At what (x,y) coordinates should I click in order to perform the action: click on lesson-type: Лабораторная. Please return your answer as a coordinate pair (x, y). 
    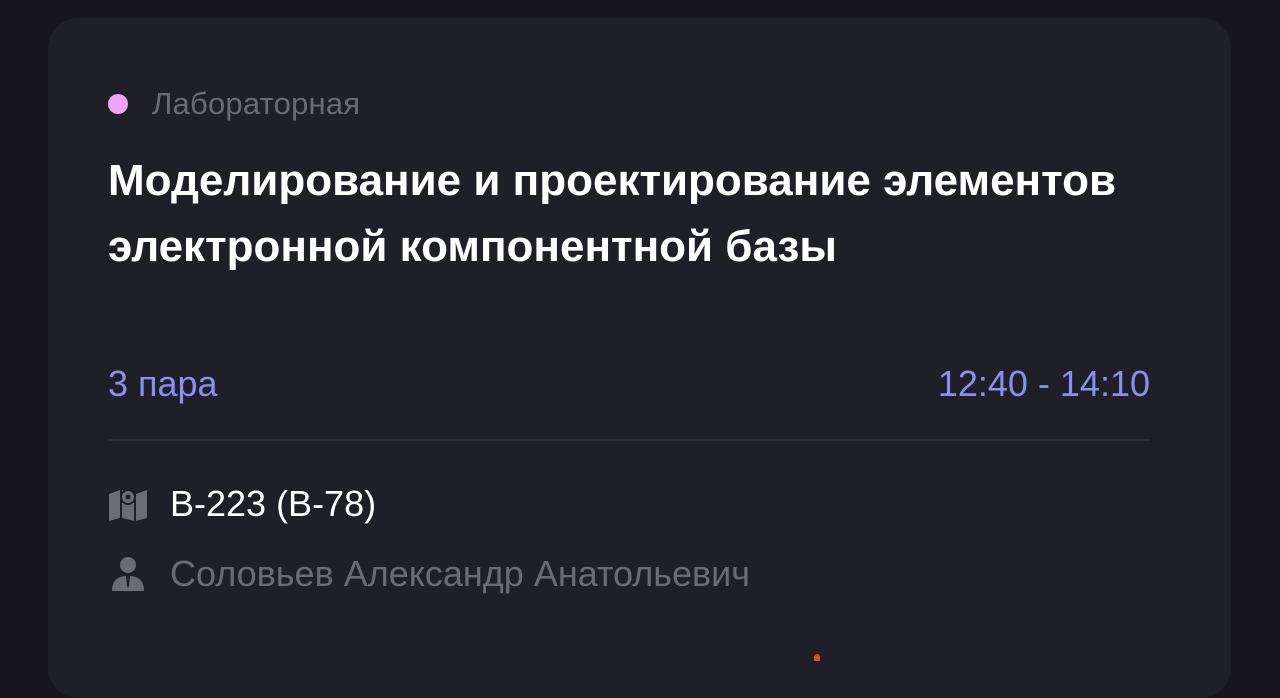
    Looking at the image, I should click on (234, 104).